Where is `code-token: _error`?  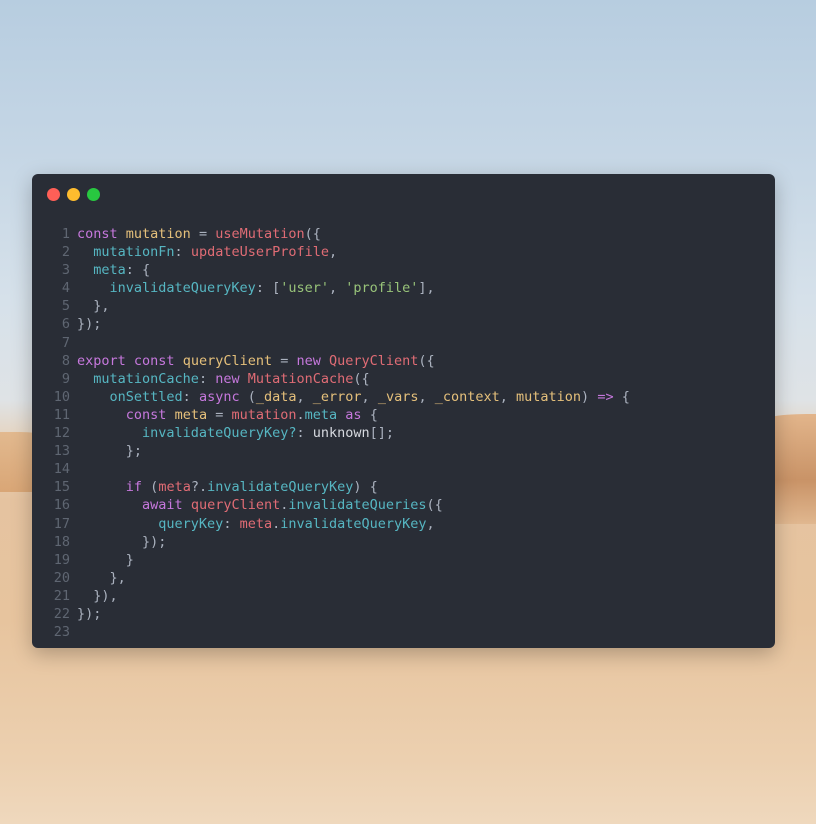 code-token: _error is located at coordinates (337, 396).